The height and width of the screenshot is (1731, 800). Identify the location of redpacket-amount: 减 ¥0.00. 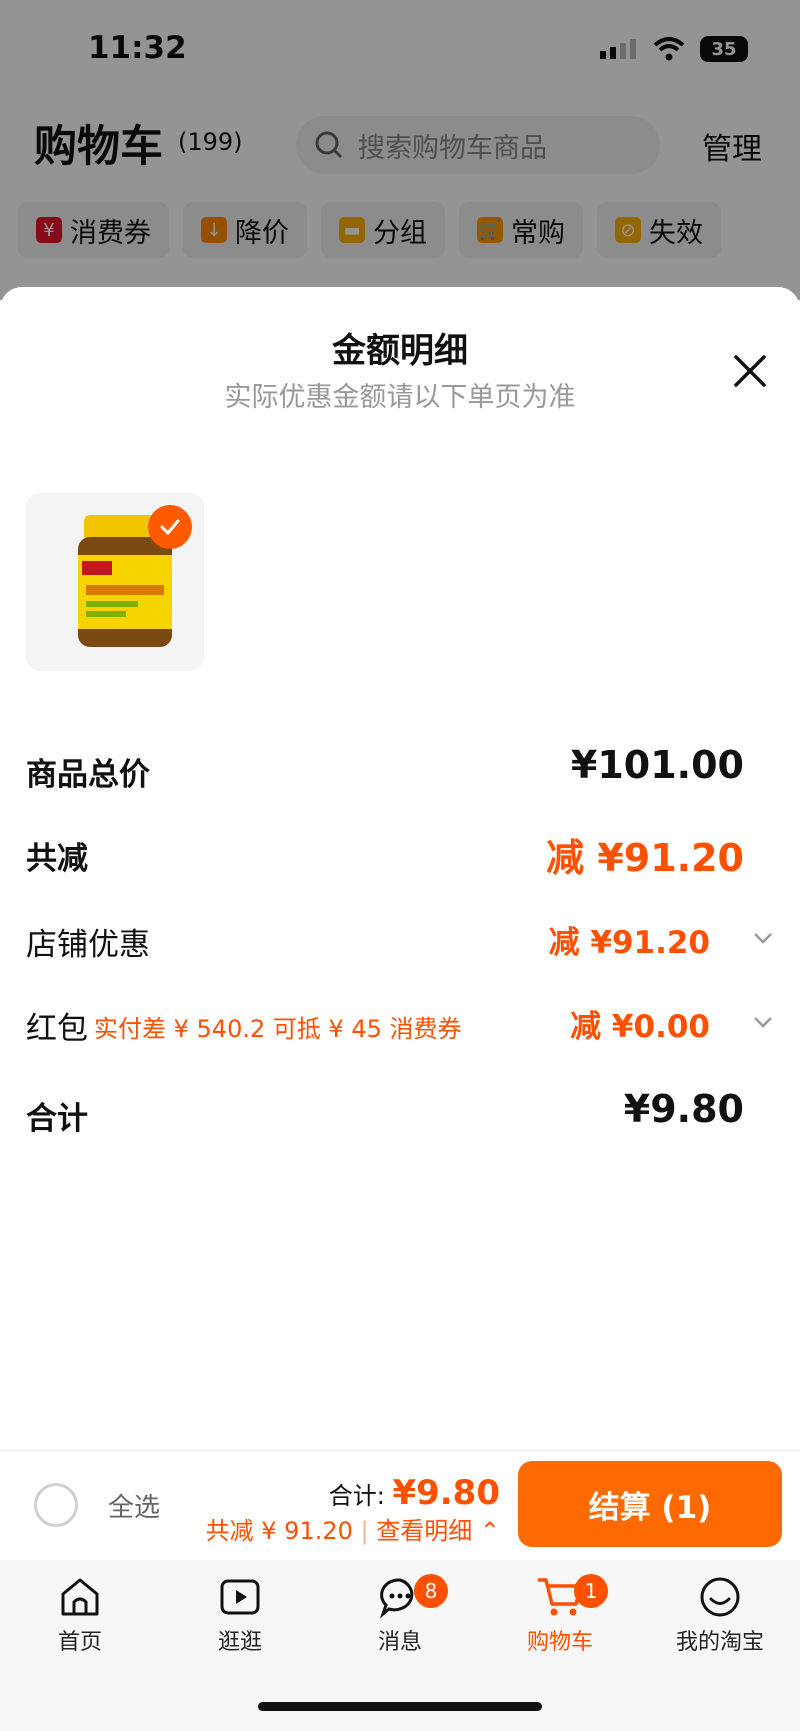
(640, 1023).